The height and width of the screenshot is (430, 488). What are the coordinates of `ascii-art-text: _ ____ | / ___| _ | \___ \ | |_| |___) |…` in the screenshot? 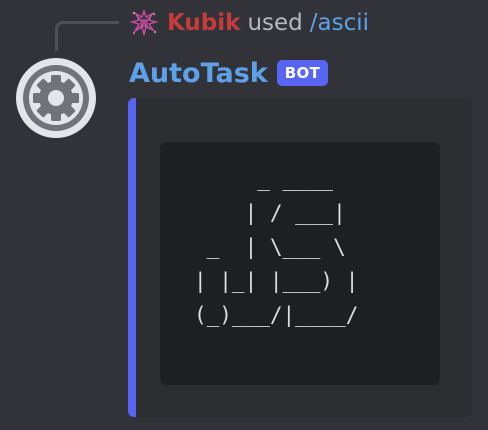 It's located at (276, 247).